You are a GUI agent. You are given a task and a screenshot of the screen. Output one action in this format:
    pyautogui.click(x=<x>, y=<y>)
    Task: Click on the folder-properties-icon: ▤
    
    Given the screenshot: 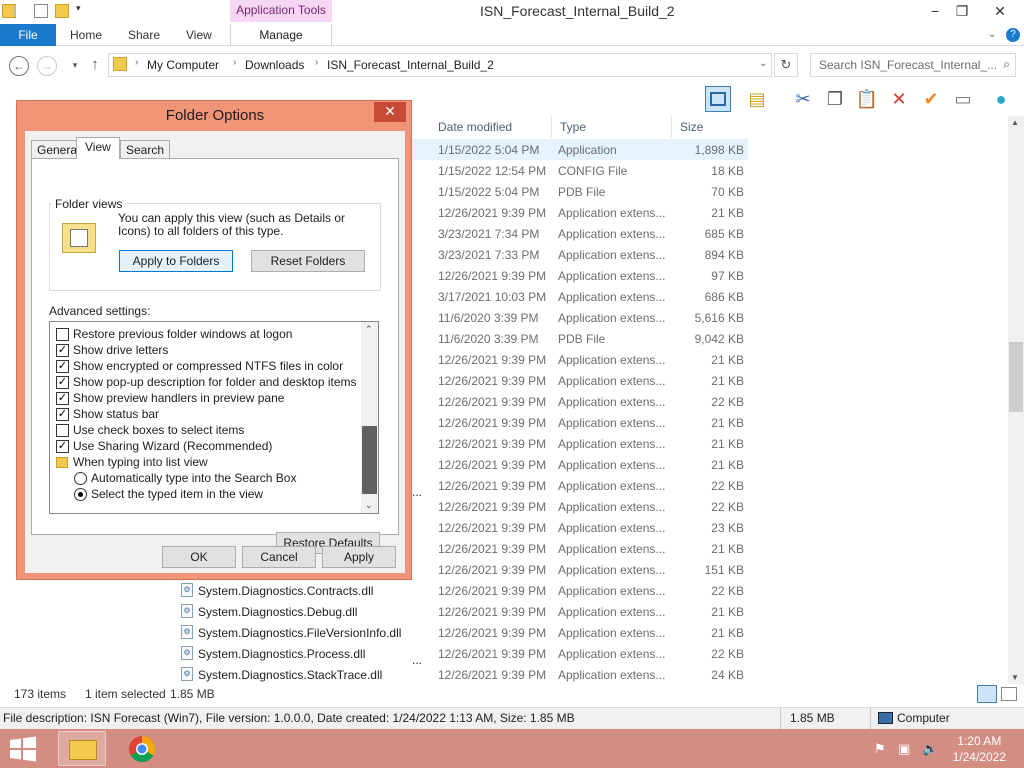 What is the action you would take?
    pyautogui.click(x=757, y=99)
    